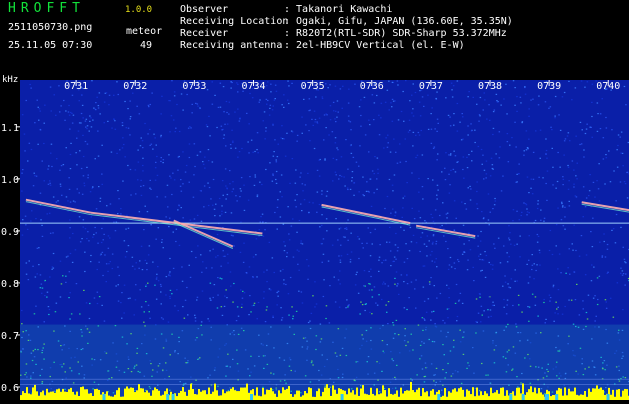 The width and height of the screenshot is (629, 404). I want to click on observer-value: : Takanori Kawachi, so click(338, 10).